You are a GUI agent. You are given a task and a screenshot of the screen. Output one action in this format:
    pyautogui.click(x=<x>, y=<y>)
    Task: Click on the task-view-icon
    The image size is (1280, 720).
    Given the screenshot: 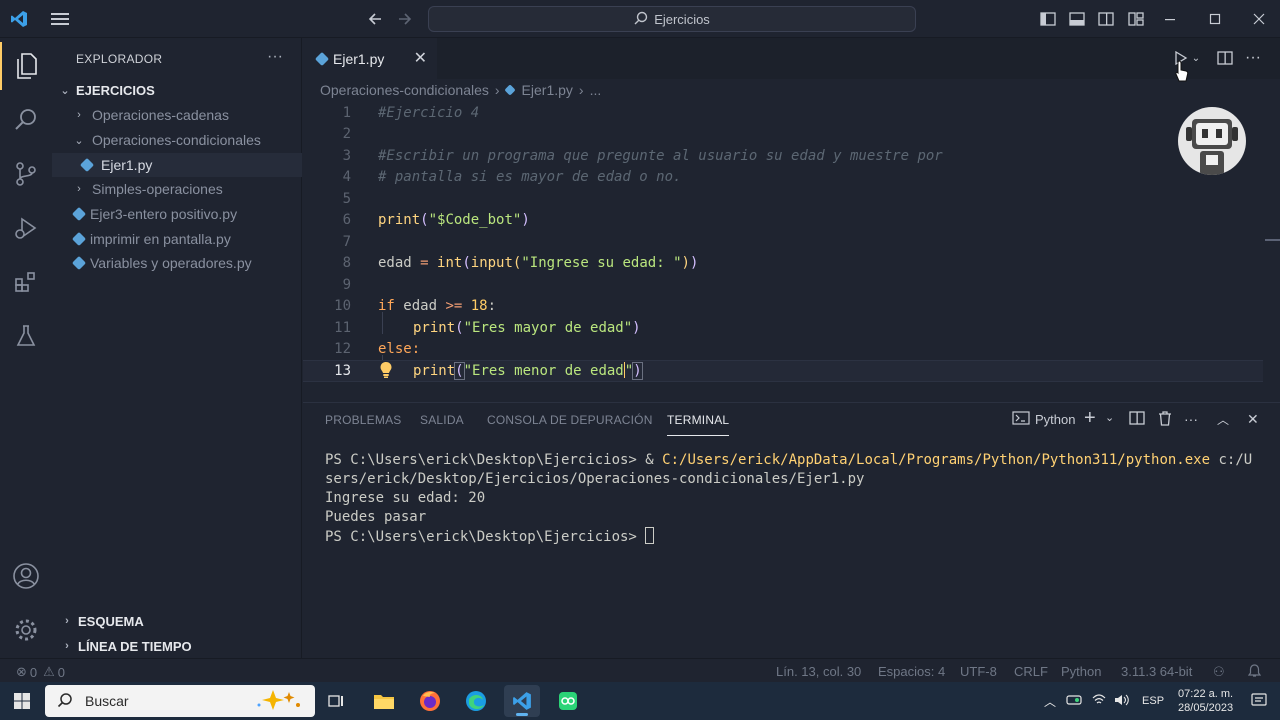 What is the action you would take?
    pyautogui.click(x=336, y=701)
    